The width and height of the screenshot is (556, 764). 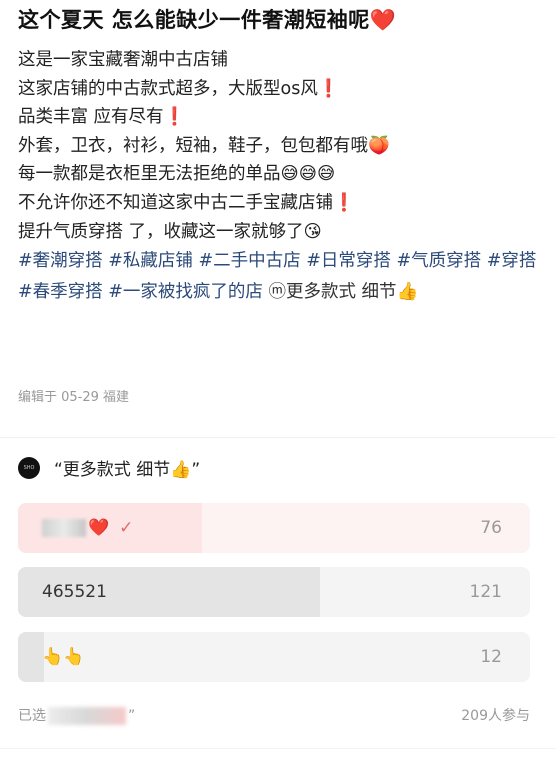 I want to click on poll-option-label: 465521, so click(x=74, y=592).